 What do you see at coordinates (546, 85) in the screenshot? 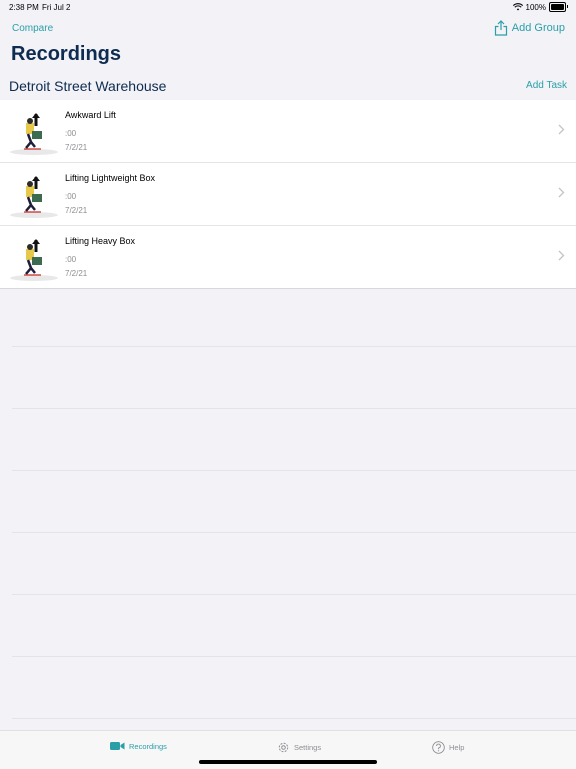
I see `add-task-button: Add Task` at bounding box center [546, 85].